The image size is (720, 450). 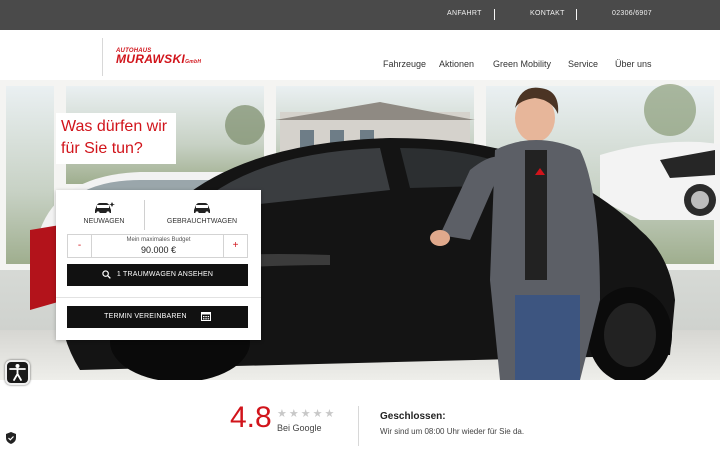 I want to click on rating-divider, so click(x=358, y=426).